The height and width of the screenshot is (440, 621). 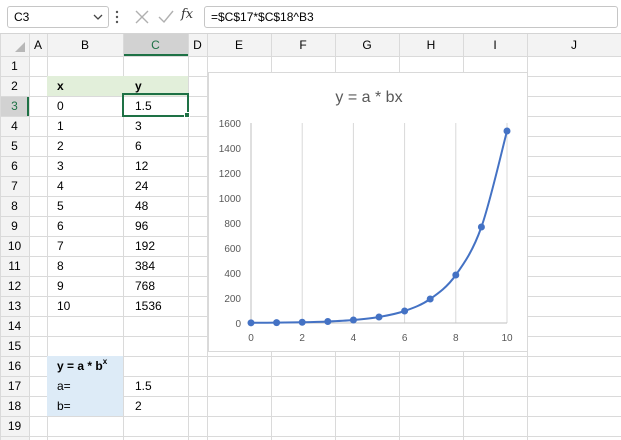 I want to click on header-x-cell: x, so click(x=85, y=86).